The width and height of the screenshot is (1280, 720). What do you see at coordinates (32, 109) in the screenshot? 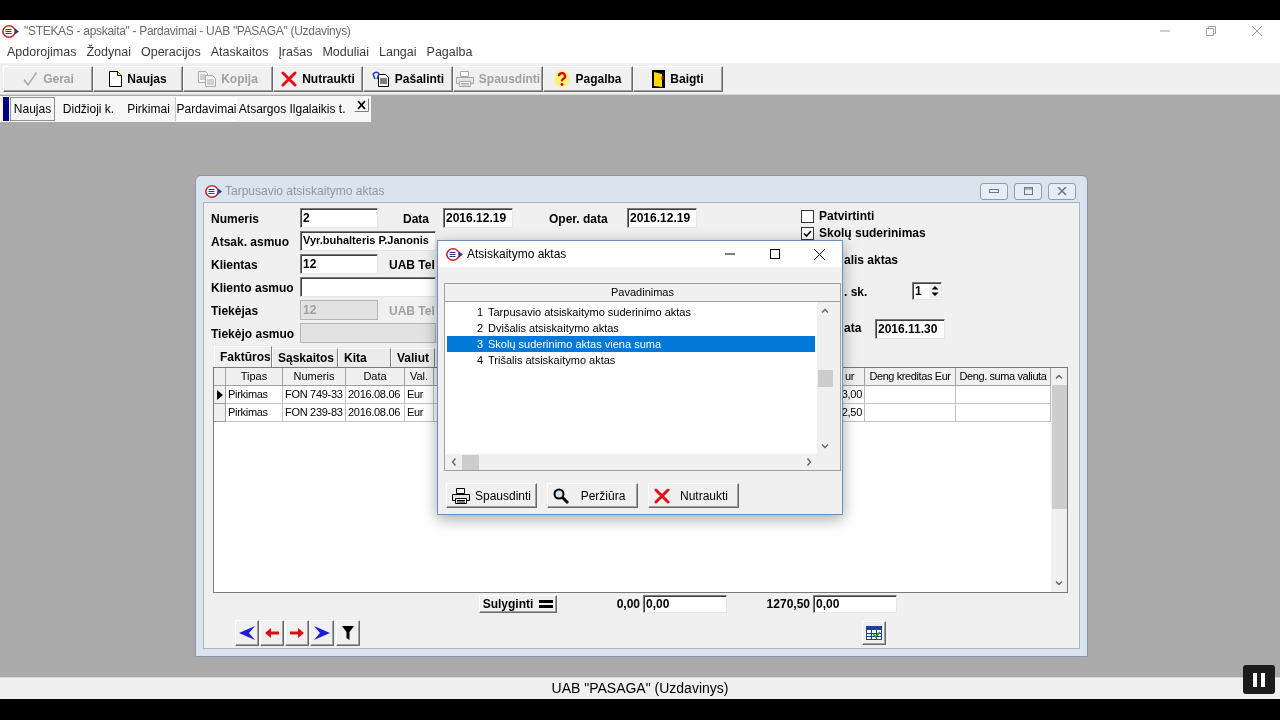
I see `window-tab: Naujas` at bounding box center [32, 109].